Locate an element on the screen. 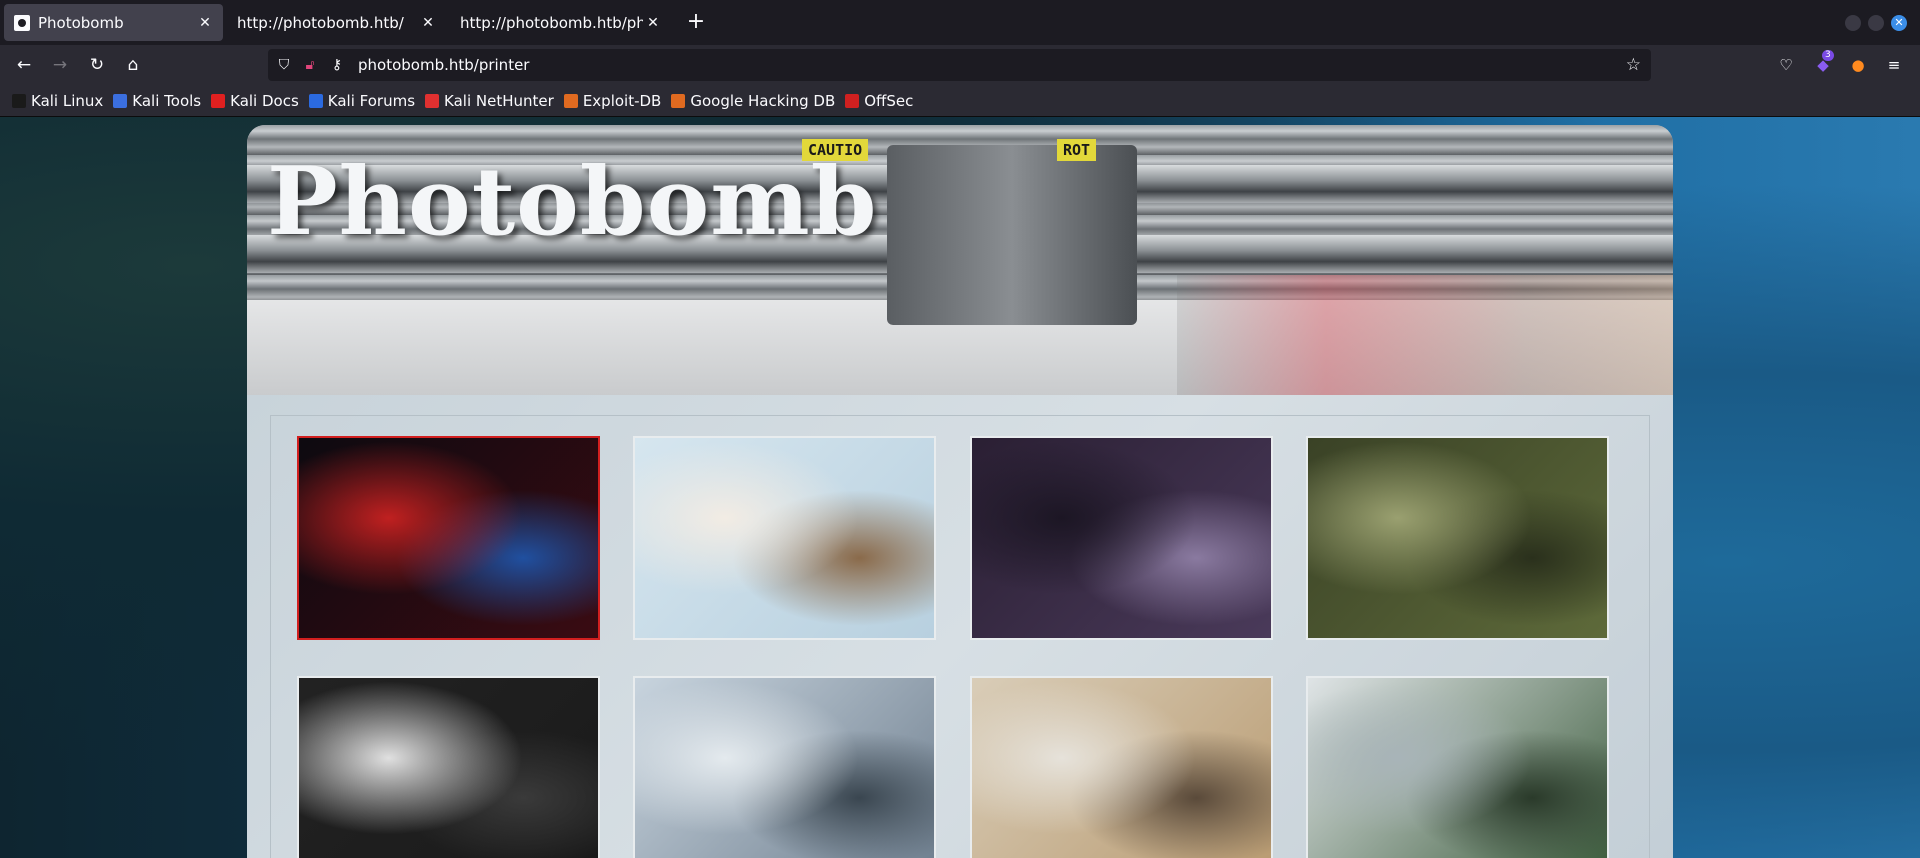 The width and height of the screenshot is (1920, 858). bookmark-label: Kali Linux is located at coordinates (67, 100).